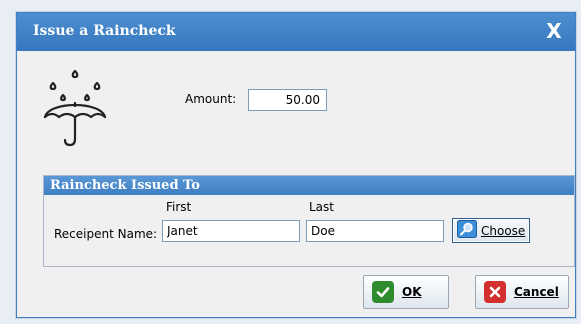 The image size is (581, 324). Describe the element at coordinates (287, 100) in the screenshot. I see `amount-input` at that location.